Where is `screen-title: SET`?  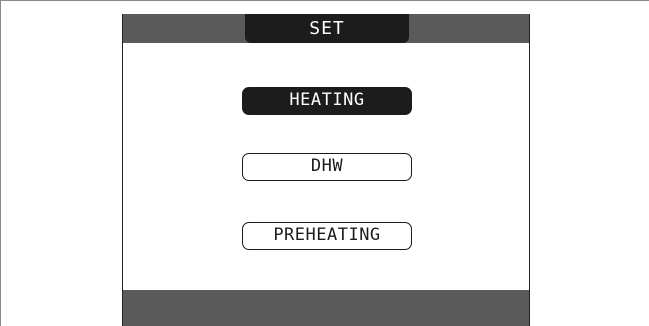
screen-title: SET is located at coordinates (327, 28).